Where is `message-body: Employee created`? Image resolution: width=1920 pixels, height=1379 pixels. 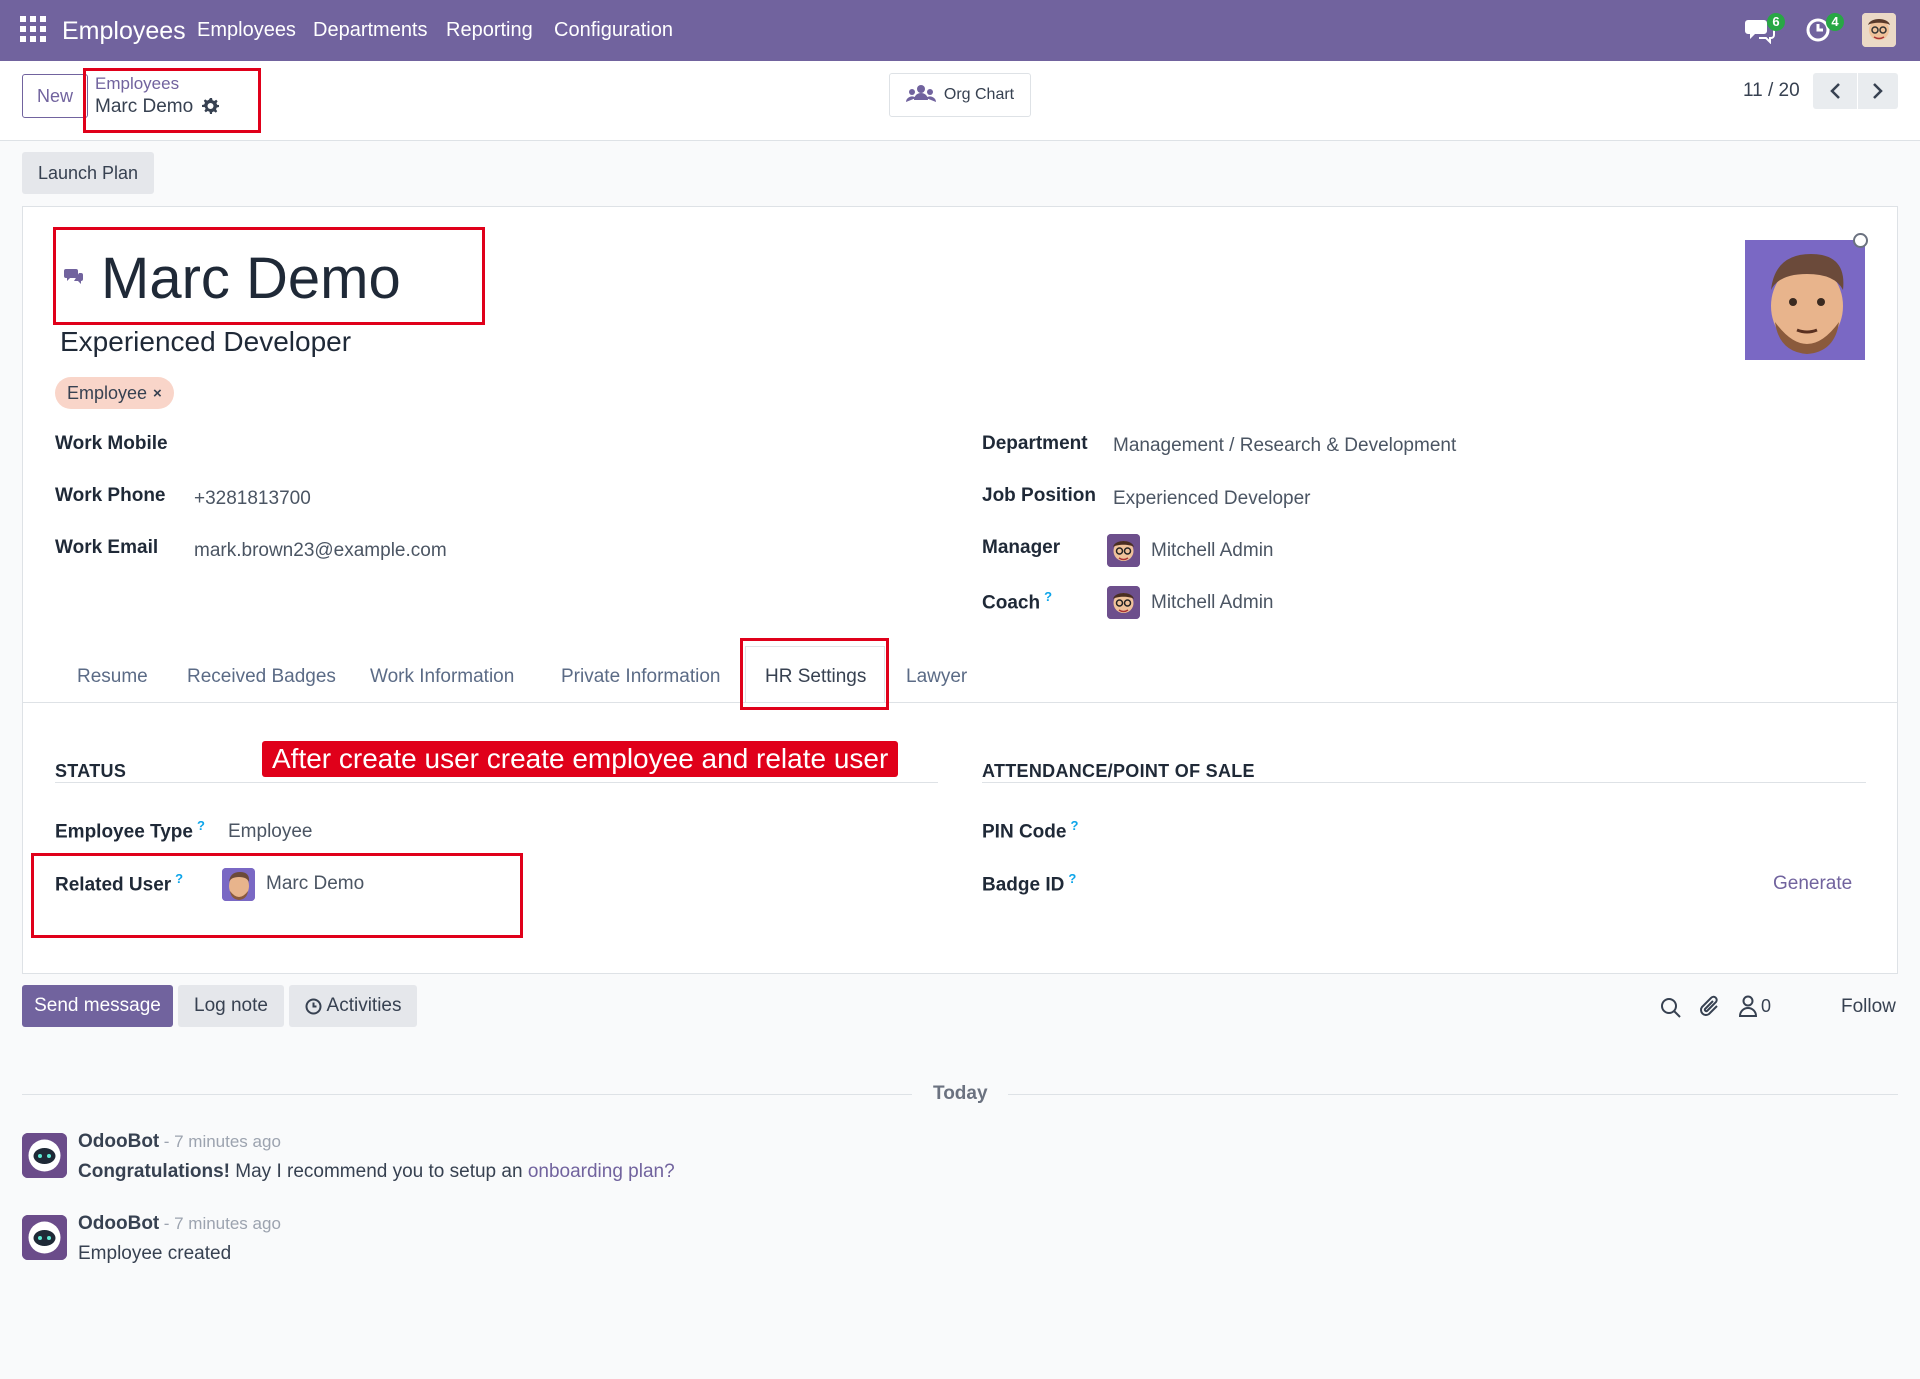 message-body: Employee created is located at coordinates (155, 1253).